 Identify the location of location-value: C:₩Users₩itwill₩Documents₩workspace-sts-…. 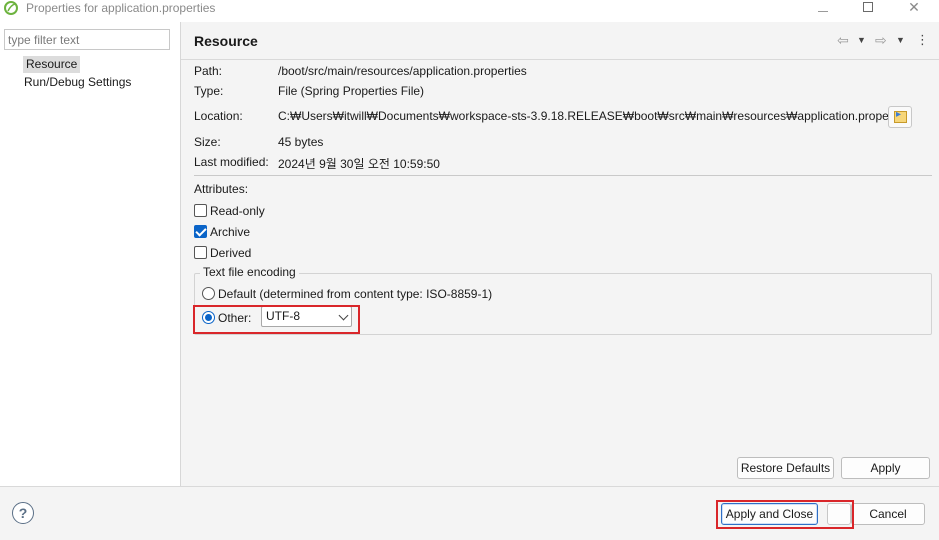
(595, 116).